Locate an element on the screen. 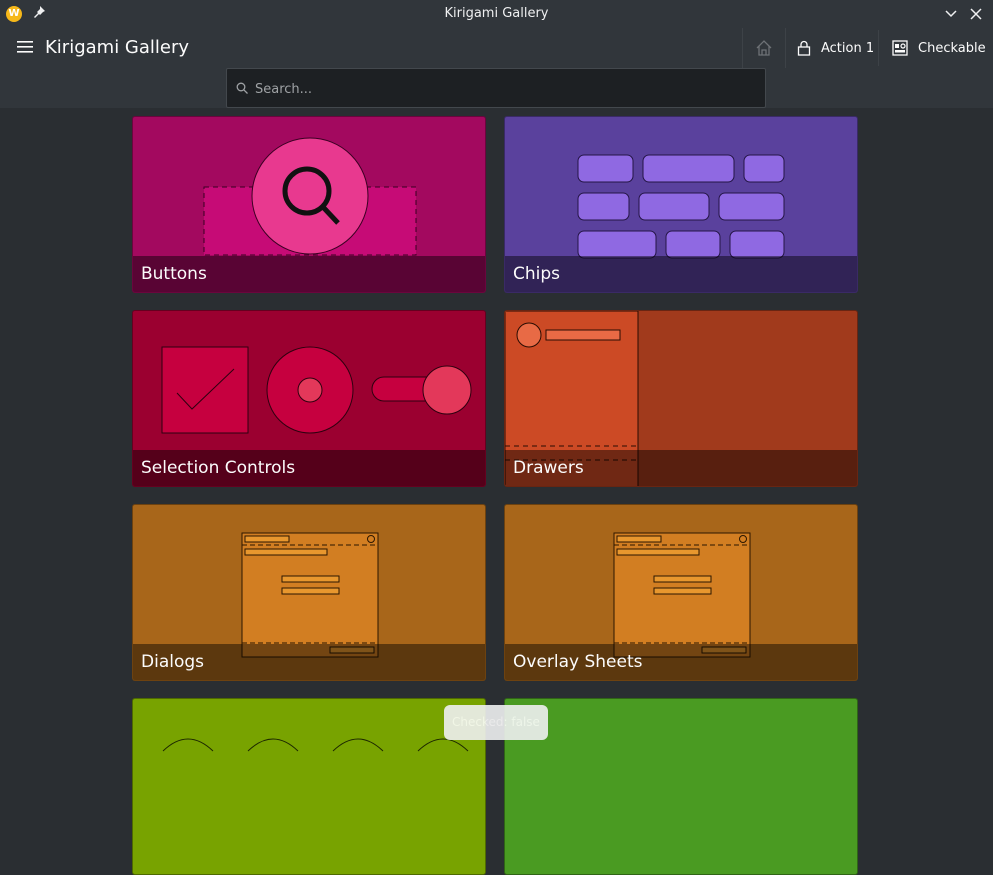 The width and height of the screenshot is (993, 875). search-input is located at coordinates (505, 89).